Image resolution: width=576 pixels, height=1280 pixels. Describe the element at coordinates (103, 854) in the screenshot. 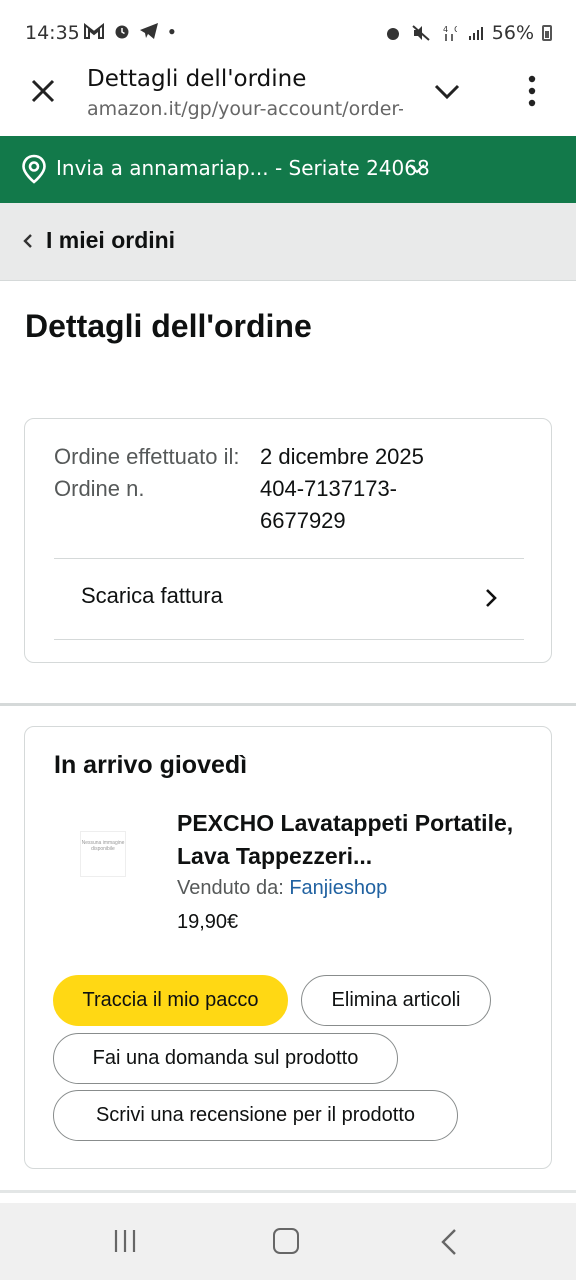

I see `product-image-placeholder: Nessuna immagine disponibile` at that location.